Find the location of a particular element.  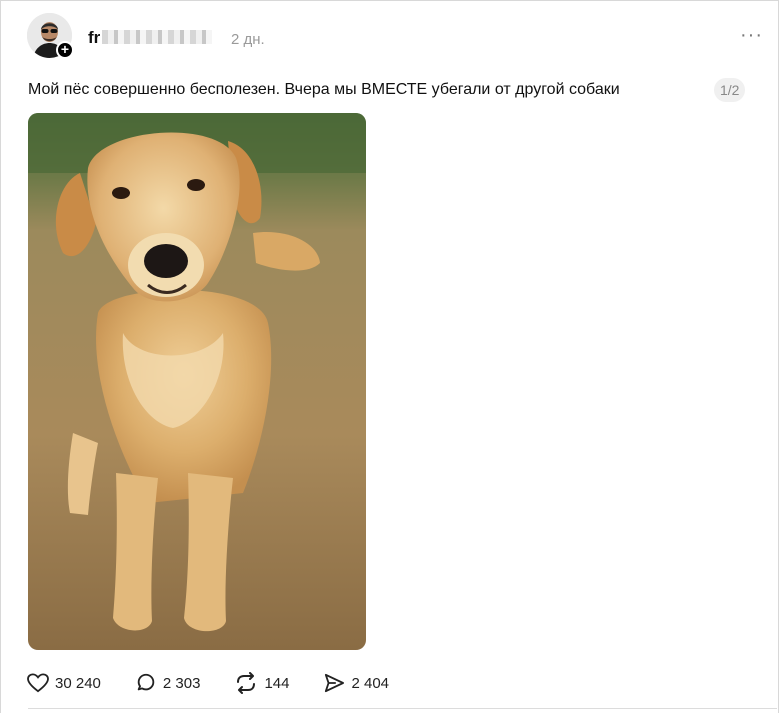

follow-plus-icon: + is located at coordinates (65, 50).